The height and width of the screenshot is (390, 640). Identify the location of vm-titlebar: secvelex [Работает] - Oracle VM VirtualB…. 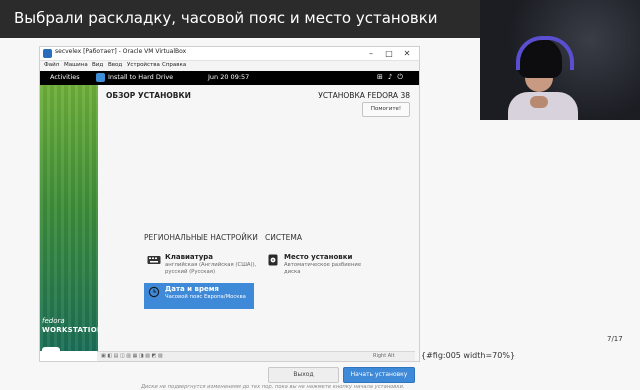
(229, 54).